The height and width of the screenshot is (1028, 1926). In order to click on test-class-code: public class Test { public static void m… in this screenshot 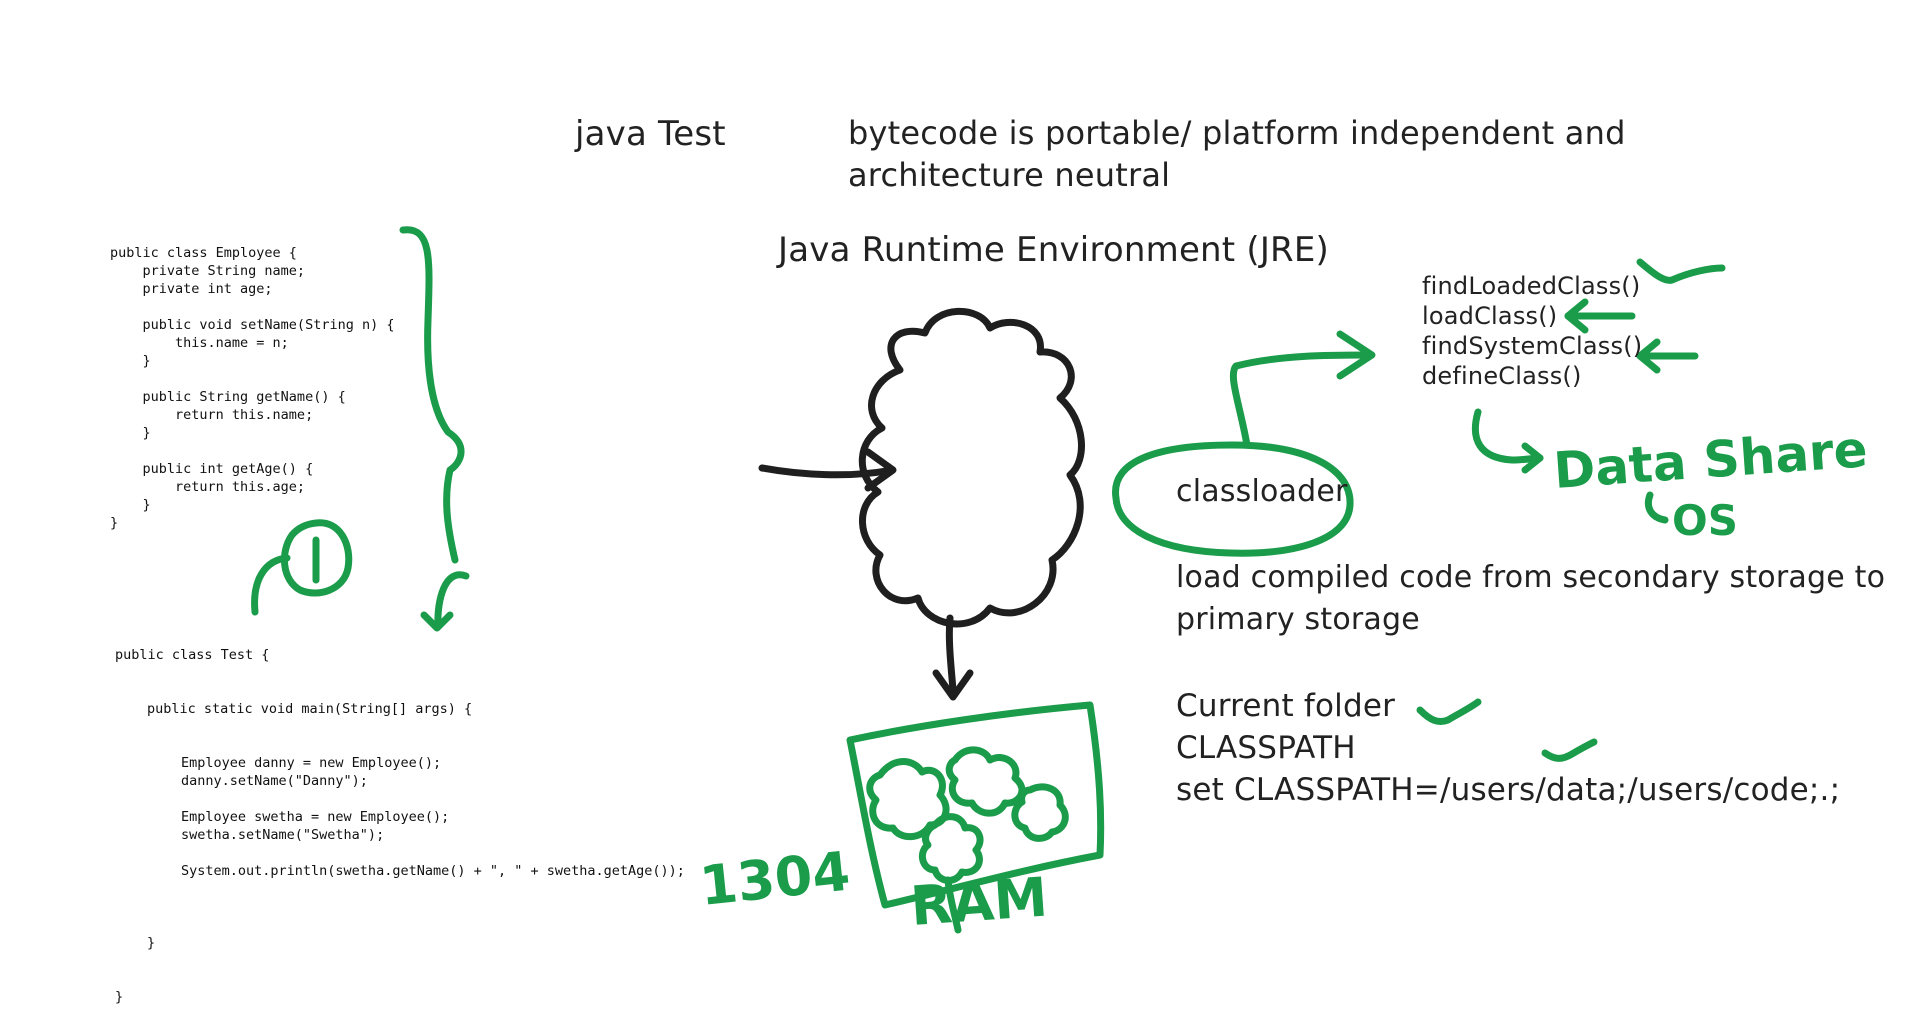, I will do `click(400, 819)`.